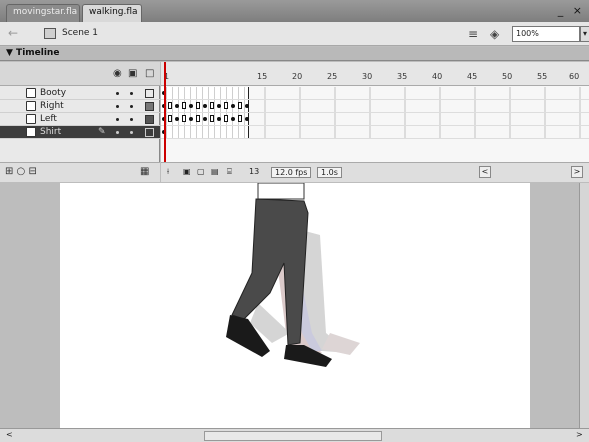  Describe the element at coordinates (168, 172) in the screenshot. I see `center-frame-icon: ⟊` at that location.